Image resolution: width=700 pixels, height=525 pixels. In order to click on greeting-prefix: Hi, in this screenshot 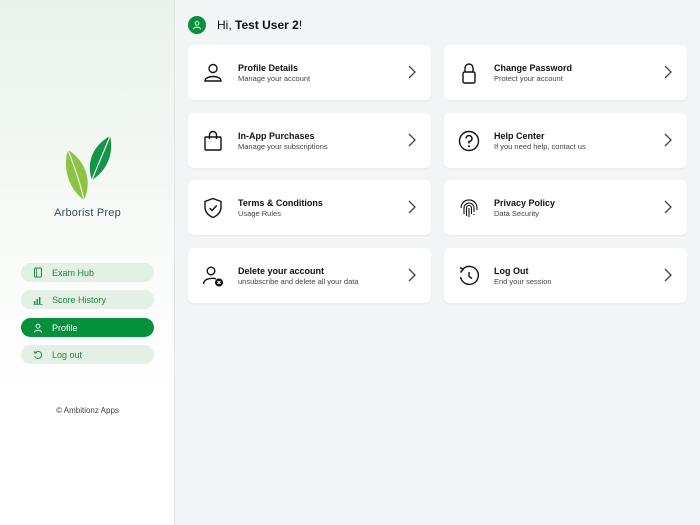, I will do `click(226, 25)`.